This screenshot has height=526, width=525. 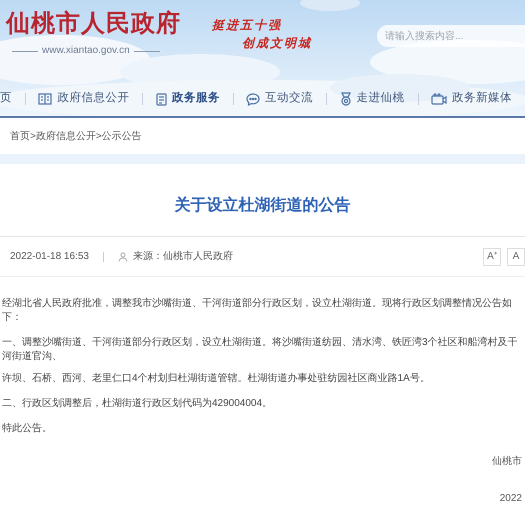 I want to click on slogan-text: 创成文明城, so click(x=277, y=43).